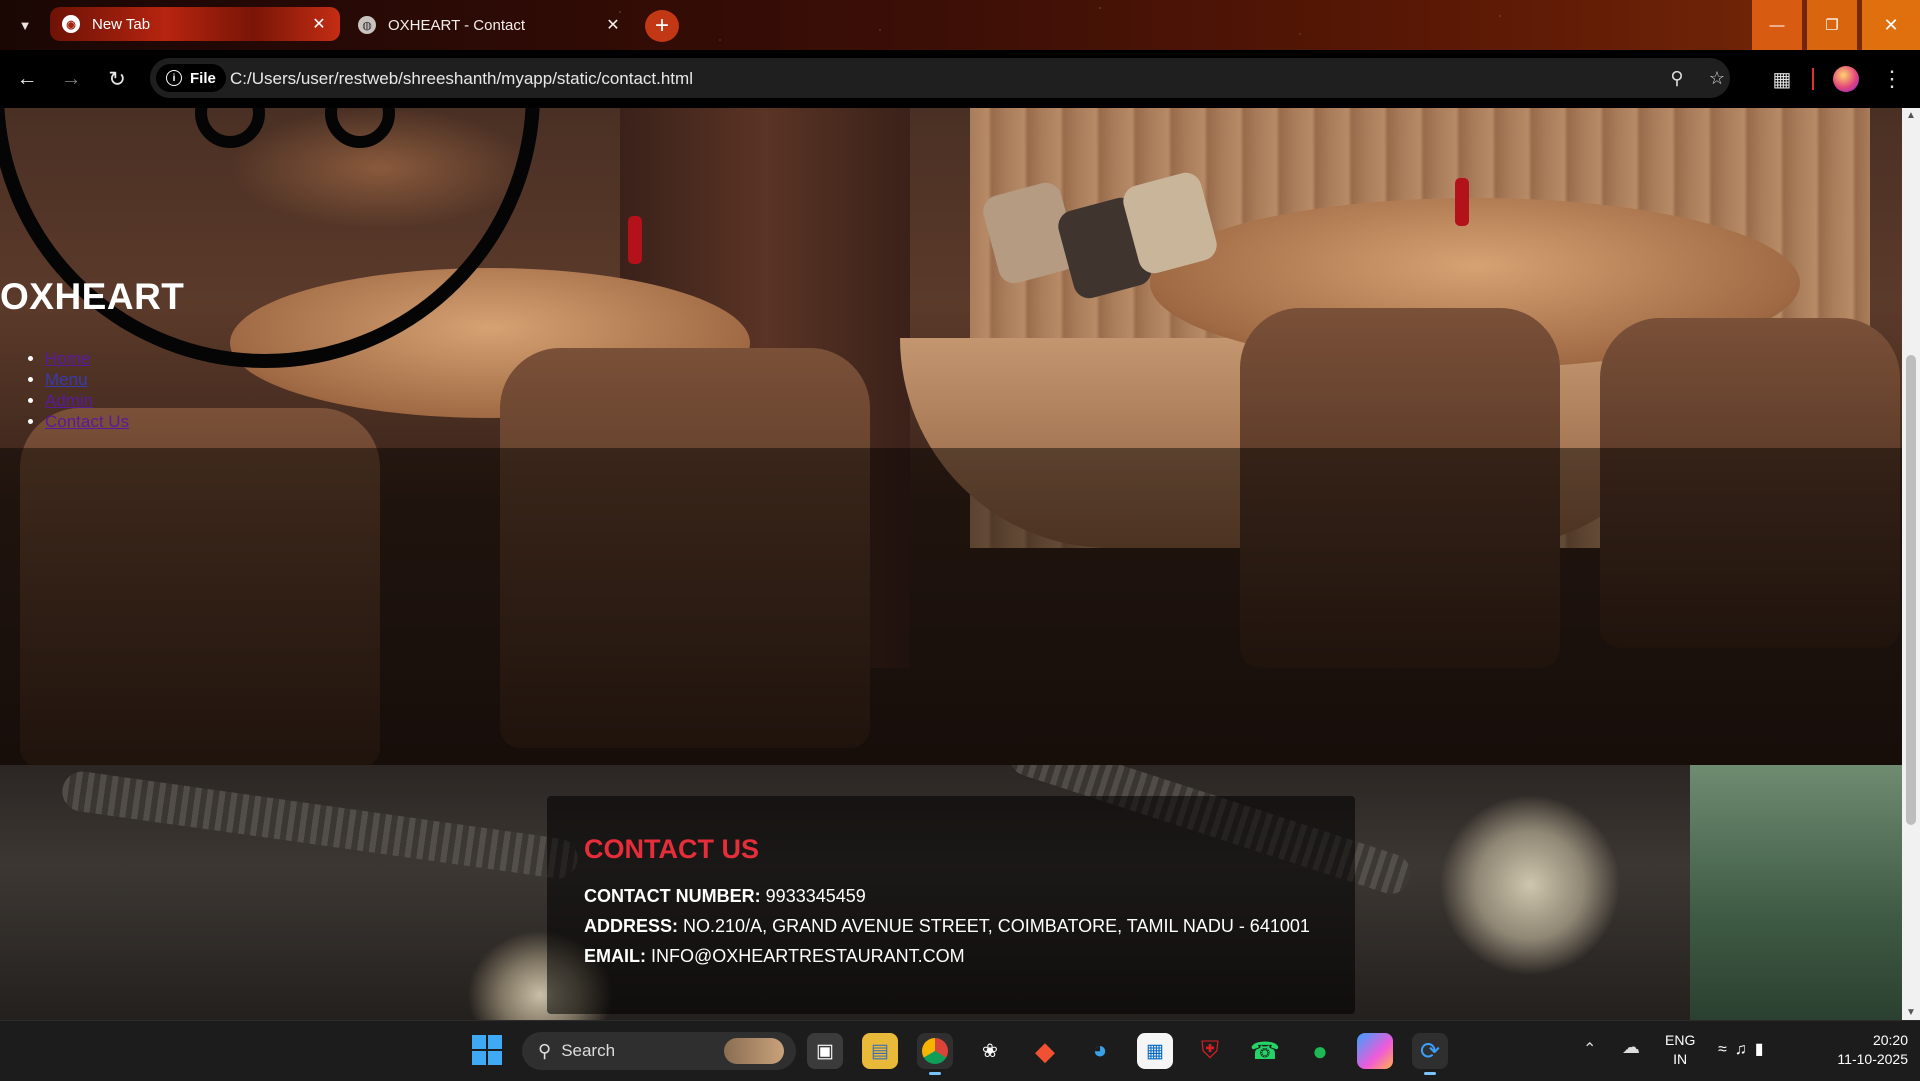  Describe the element at coordinates (825, 1051) in the screenshot. I see `task-view-icon: ▣` at that location.